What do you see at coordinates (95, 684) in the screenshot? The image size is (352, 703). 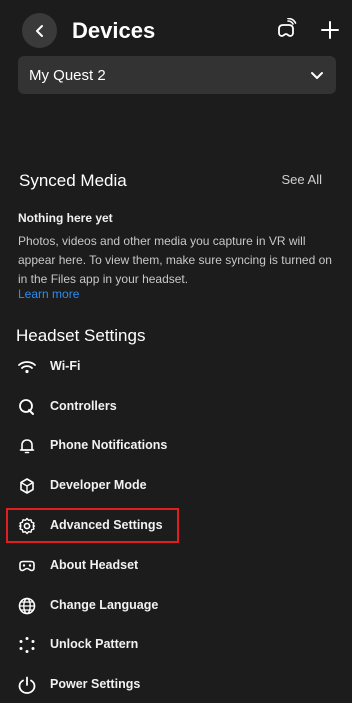 I see `settings-item-label: Power Settings` at bounding box center [95, 684].